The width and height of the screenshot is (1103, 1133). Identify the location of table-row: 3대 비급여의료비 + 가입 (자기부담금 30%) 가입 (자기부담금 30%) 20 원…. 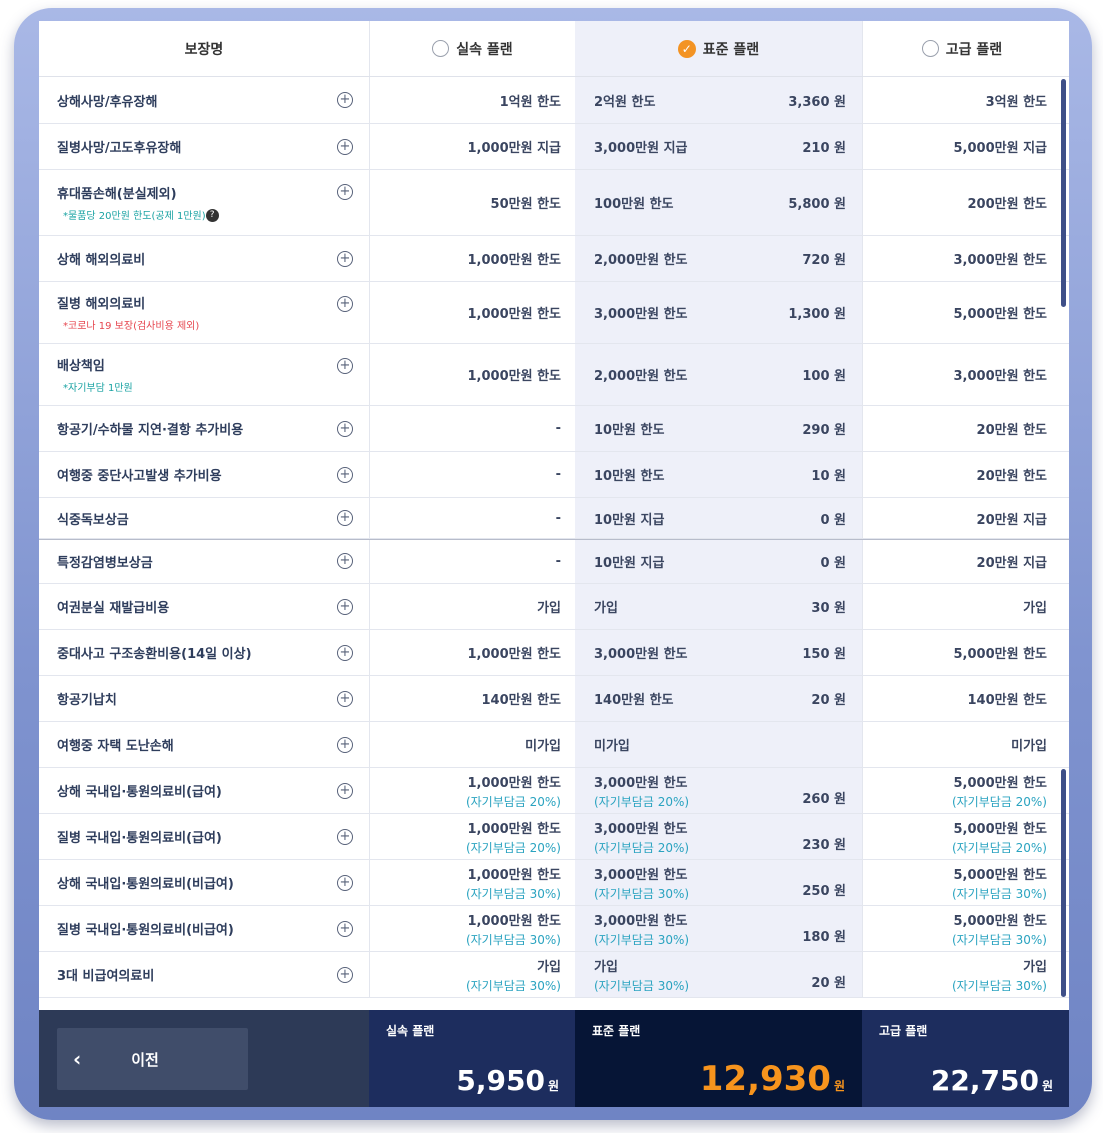
(554, 975).